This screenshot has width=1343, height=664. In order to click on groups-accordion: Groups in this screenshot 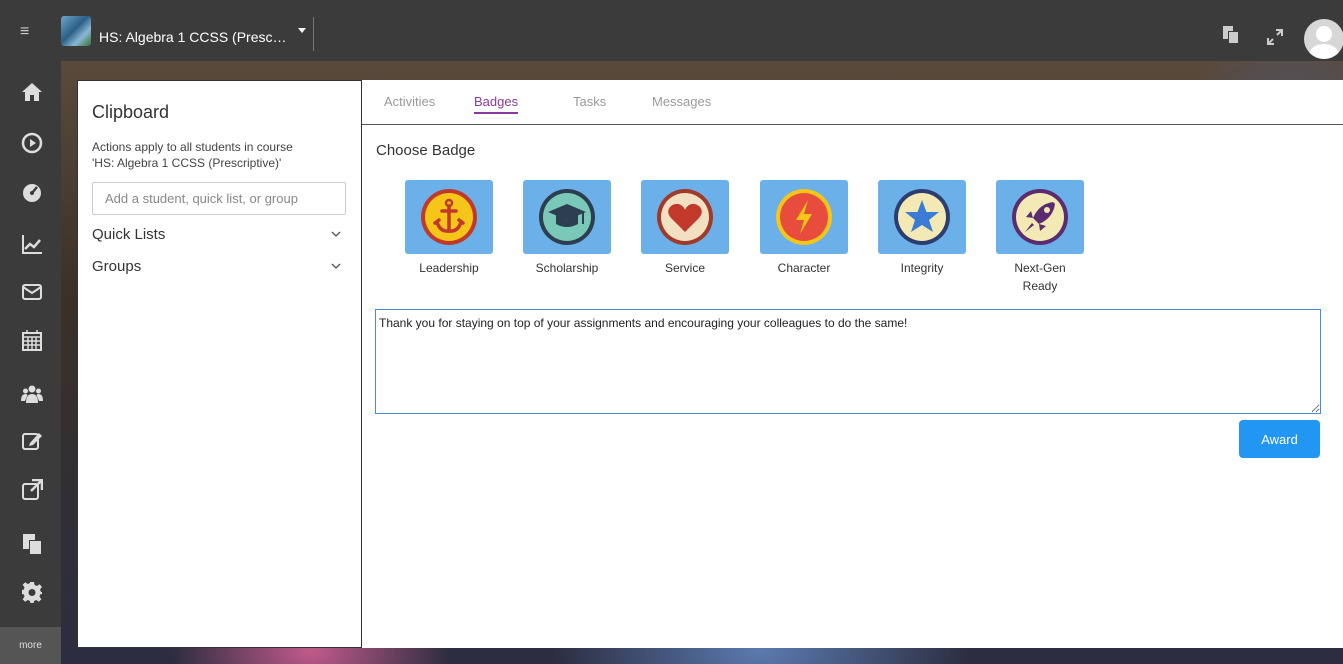, I will do `click(219, 269)`.